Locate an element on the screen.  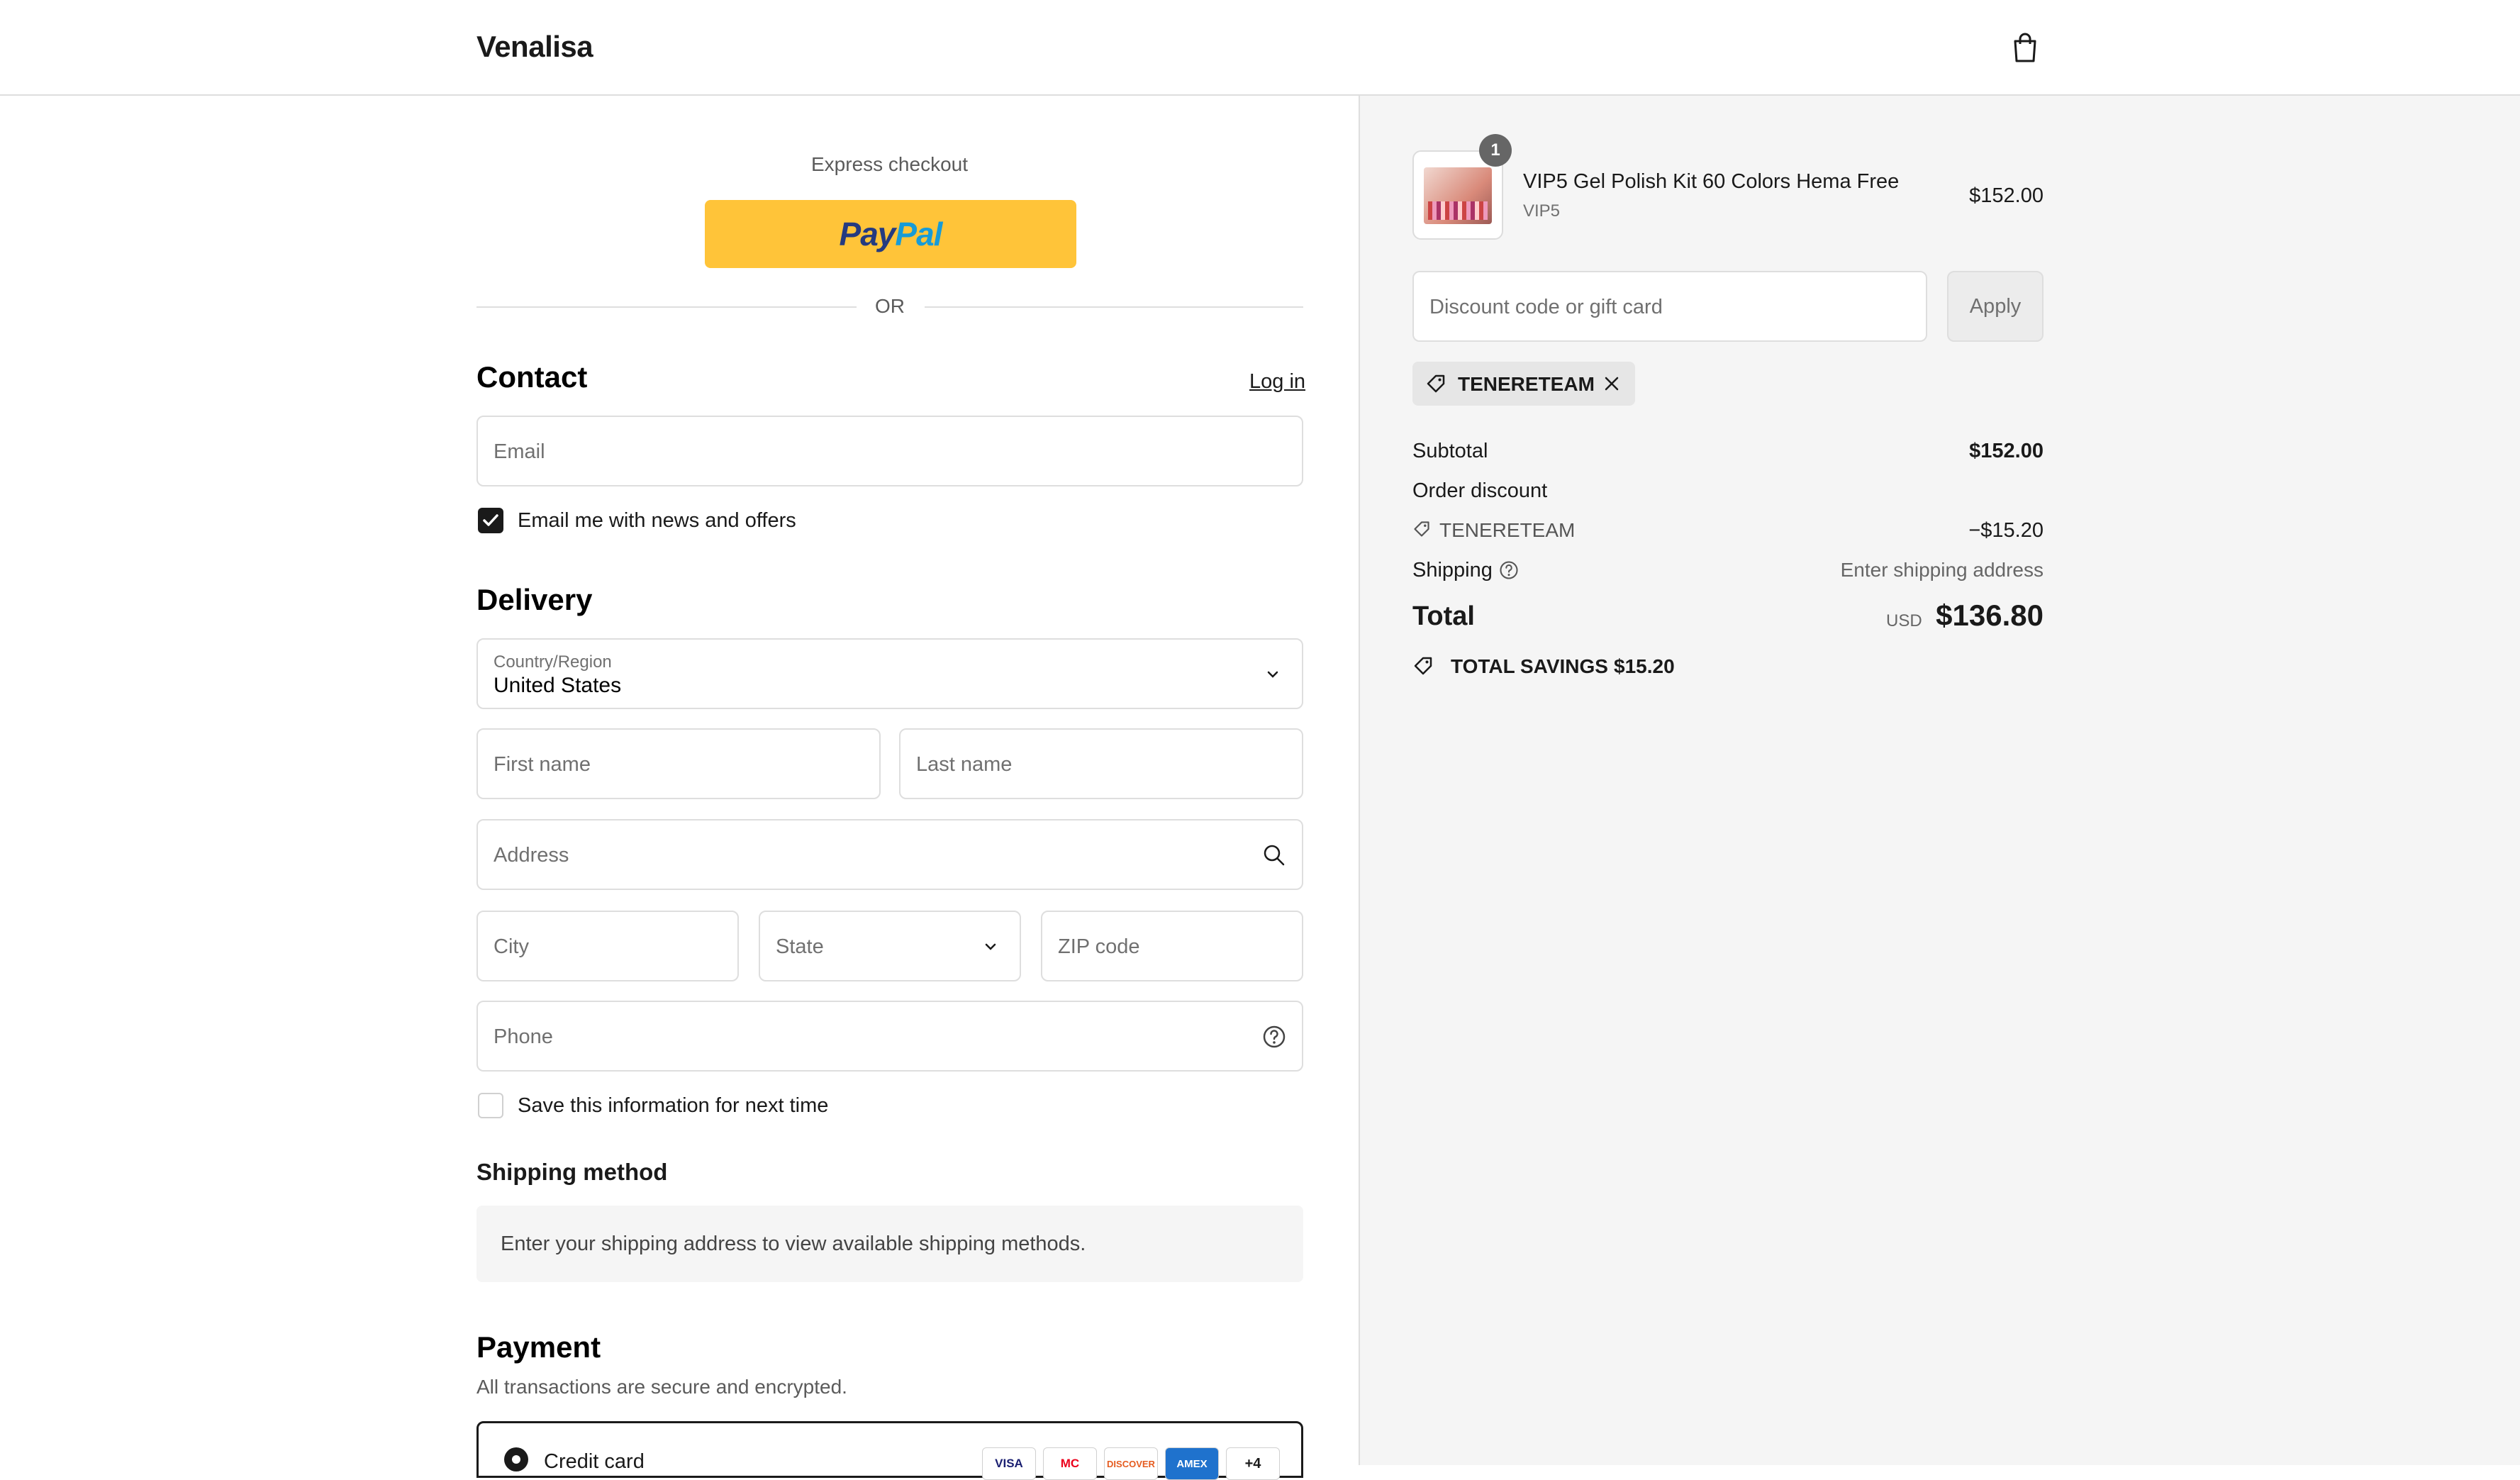
apply-discount-button: Apply is located at coordinates (1996, 306).